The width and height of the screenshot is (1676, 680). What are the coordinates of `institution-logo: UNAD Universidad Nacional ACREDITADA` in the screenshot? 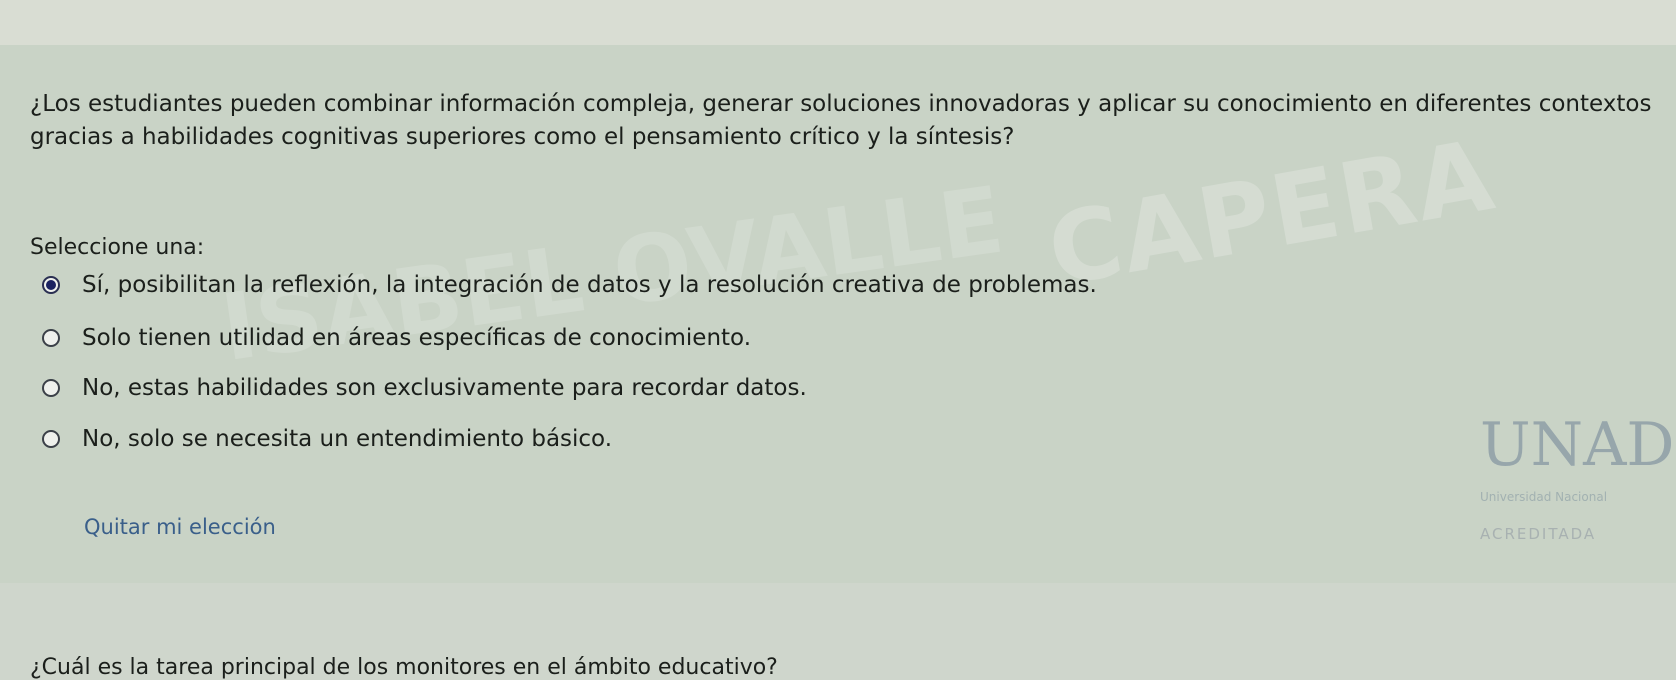 It's located at (1577, 475).